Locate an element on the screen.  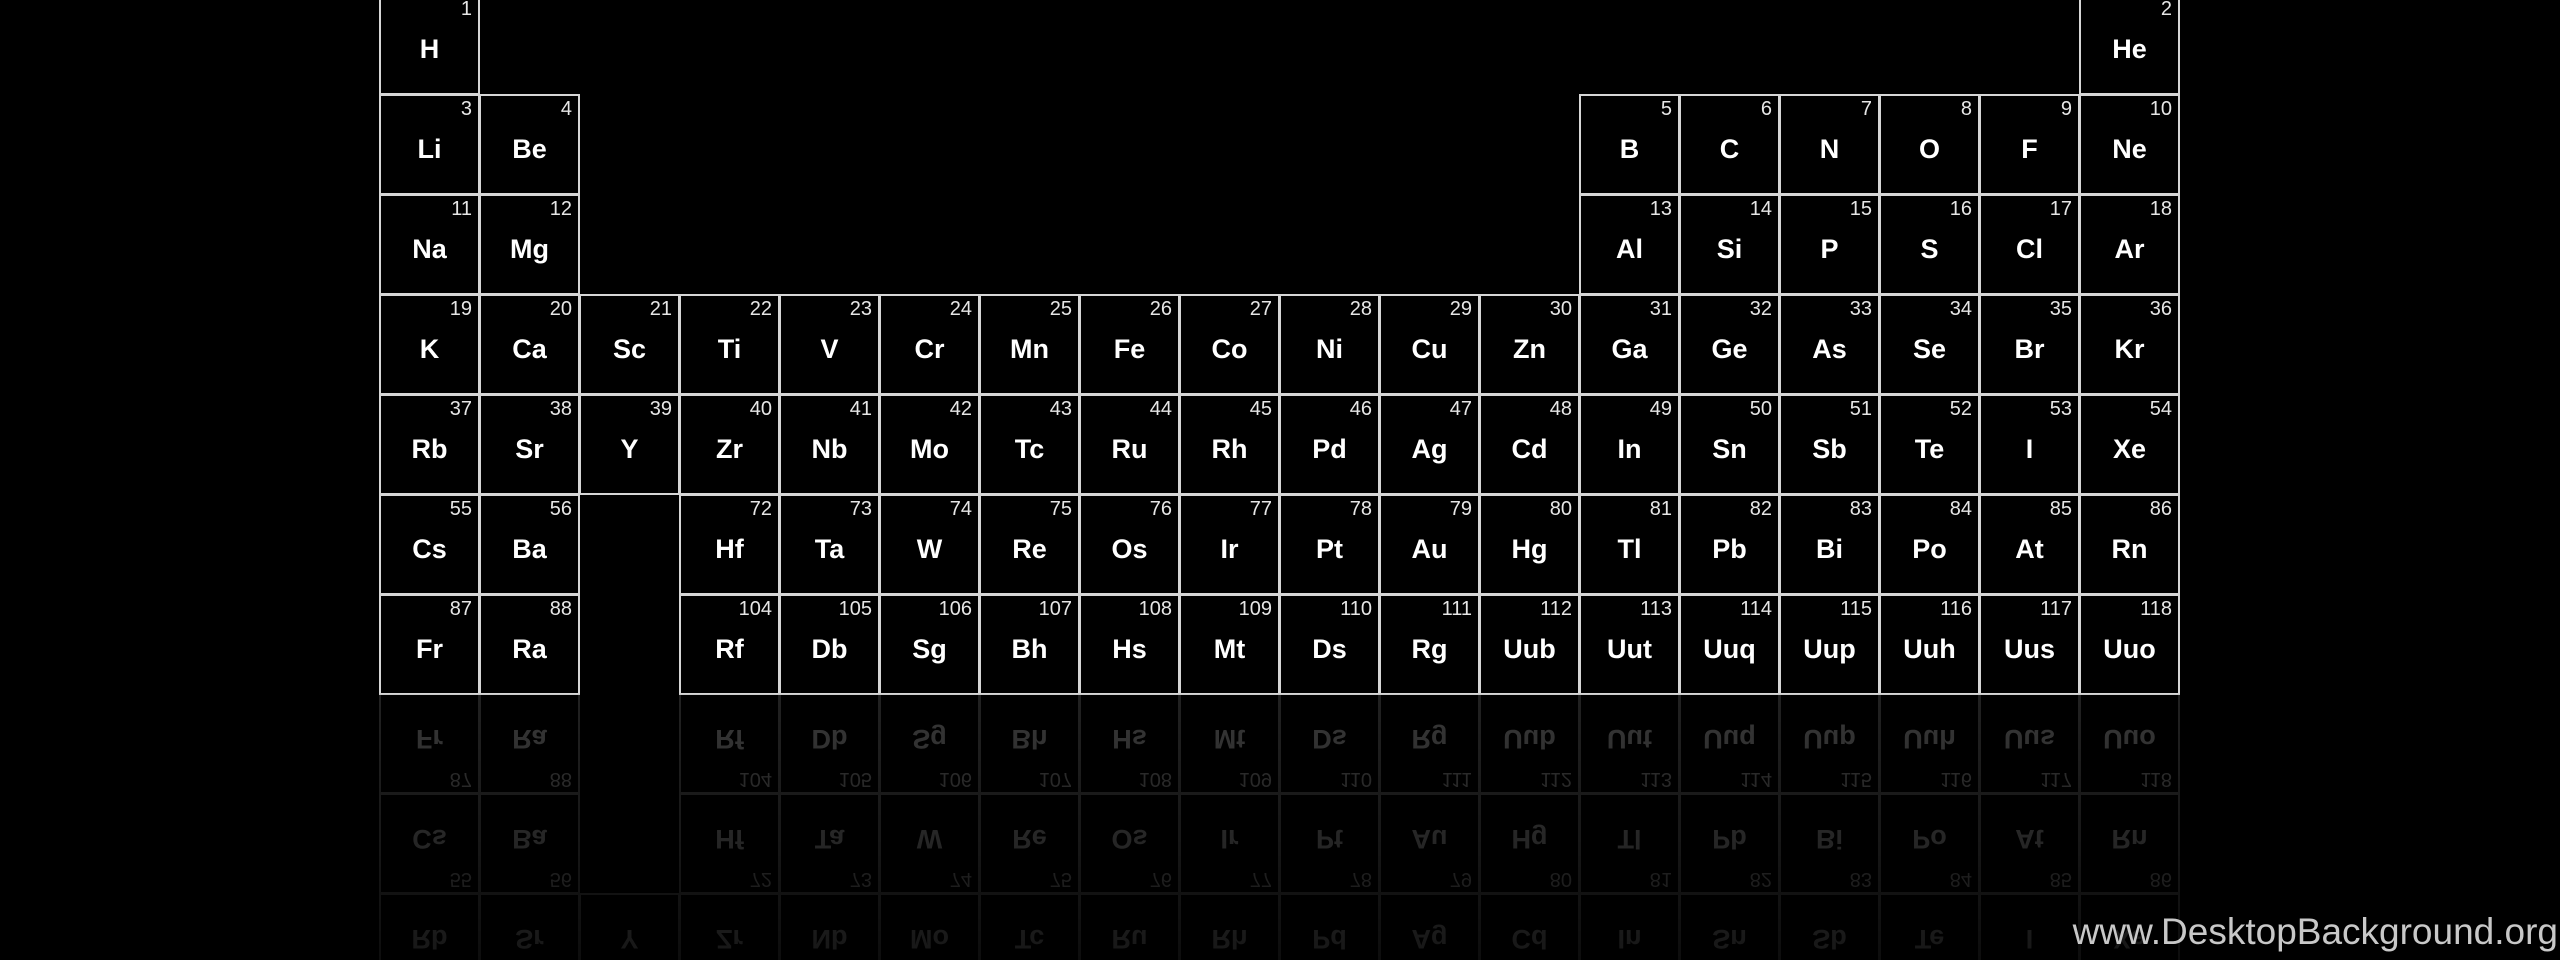
atomic-number: 34 is located at coordinates (1960, 309).